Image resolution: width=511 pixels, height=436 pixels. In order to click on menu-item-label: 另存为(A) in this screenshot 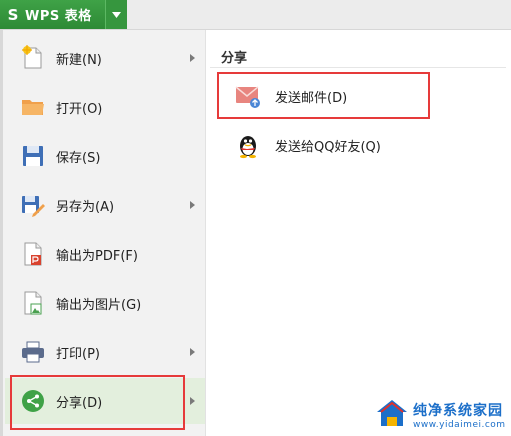, I will do `click(85, 207)`.